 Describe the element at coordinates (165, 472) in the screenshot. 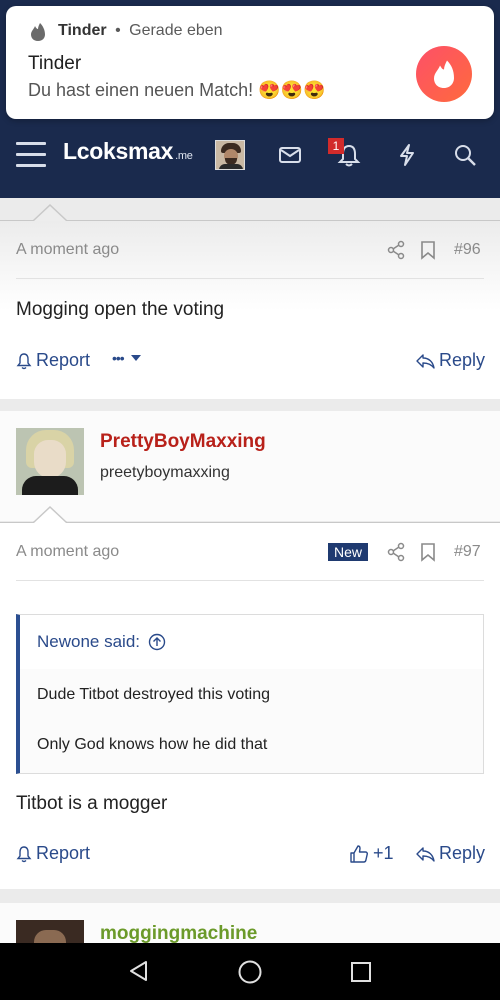

I see `user-title: preetyboymaxxing` at that location.